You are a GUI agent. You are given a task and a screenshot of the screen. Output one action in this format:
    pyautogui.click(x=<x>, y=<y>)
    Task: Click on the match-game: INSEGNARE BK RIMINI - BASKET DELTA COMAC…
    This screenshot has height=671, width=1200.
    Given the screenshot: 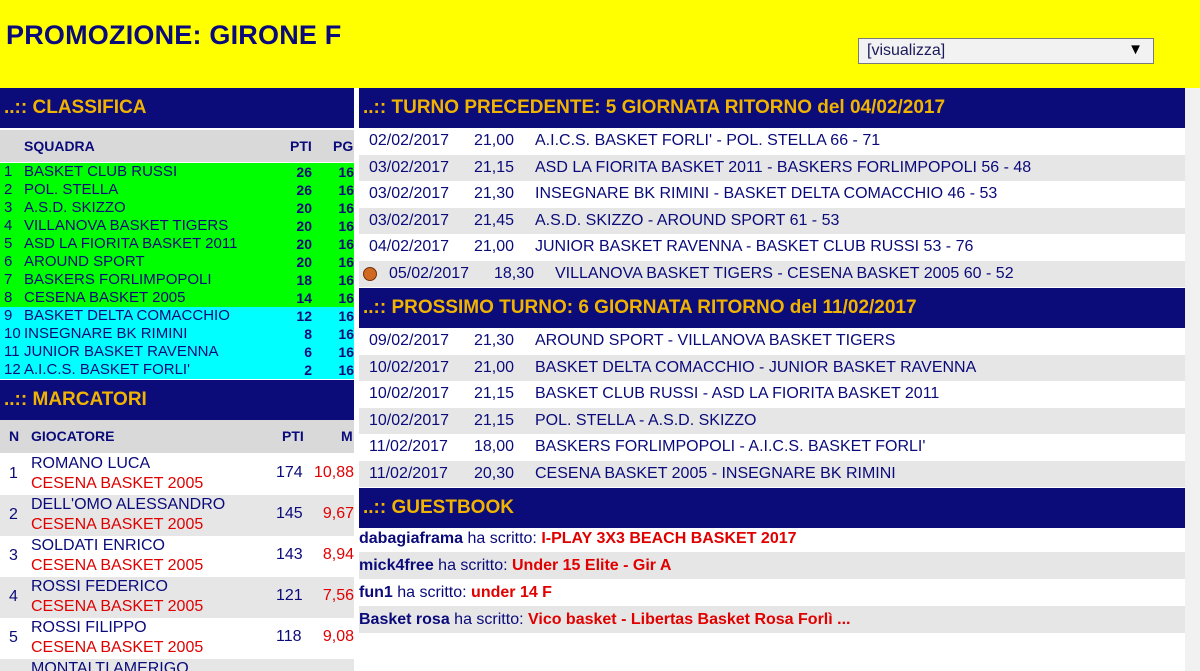 What is the action you would take?
    pyautogui.click(x=766, y=194)
    